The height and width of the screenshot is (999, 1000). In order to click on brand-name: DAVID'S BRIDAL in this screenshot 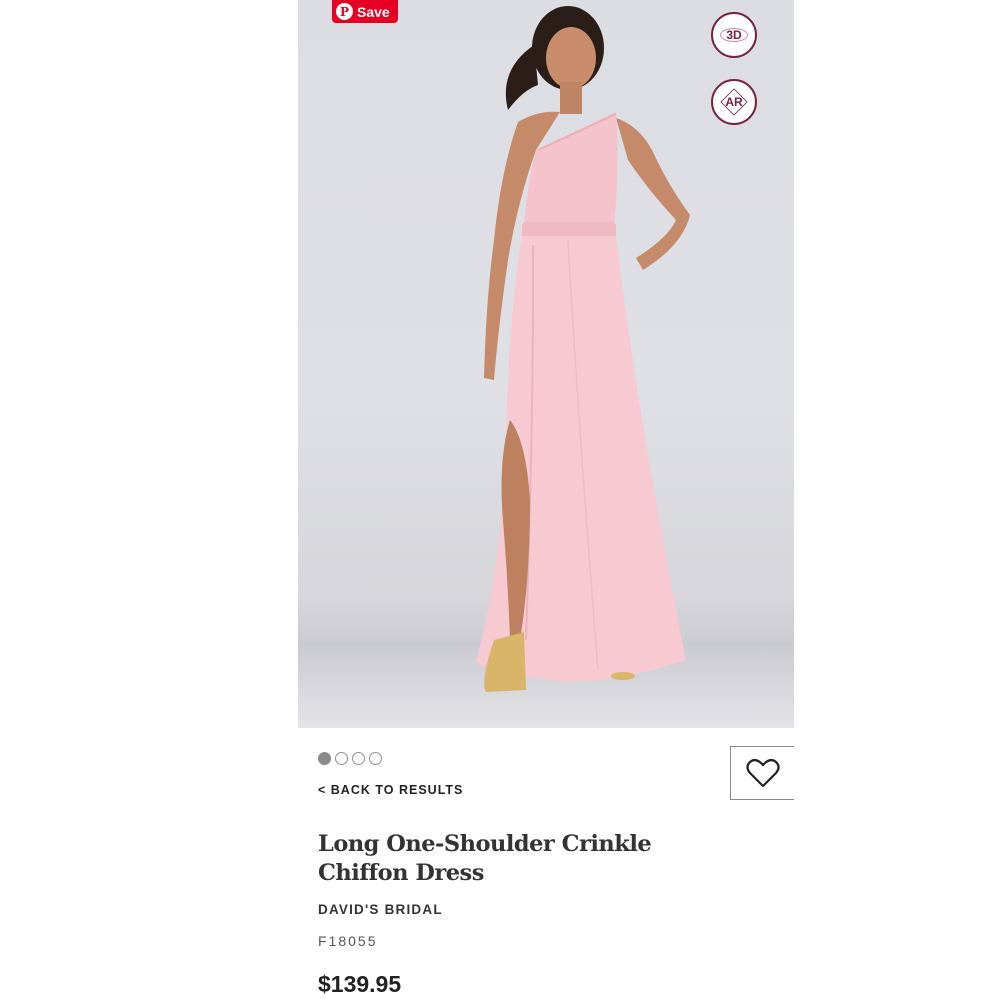, I will do `click(380, 909)`.